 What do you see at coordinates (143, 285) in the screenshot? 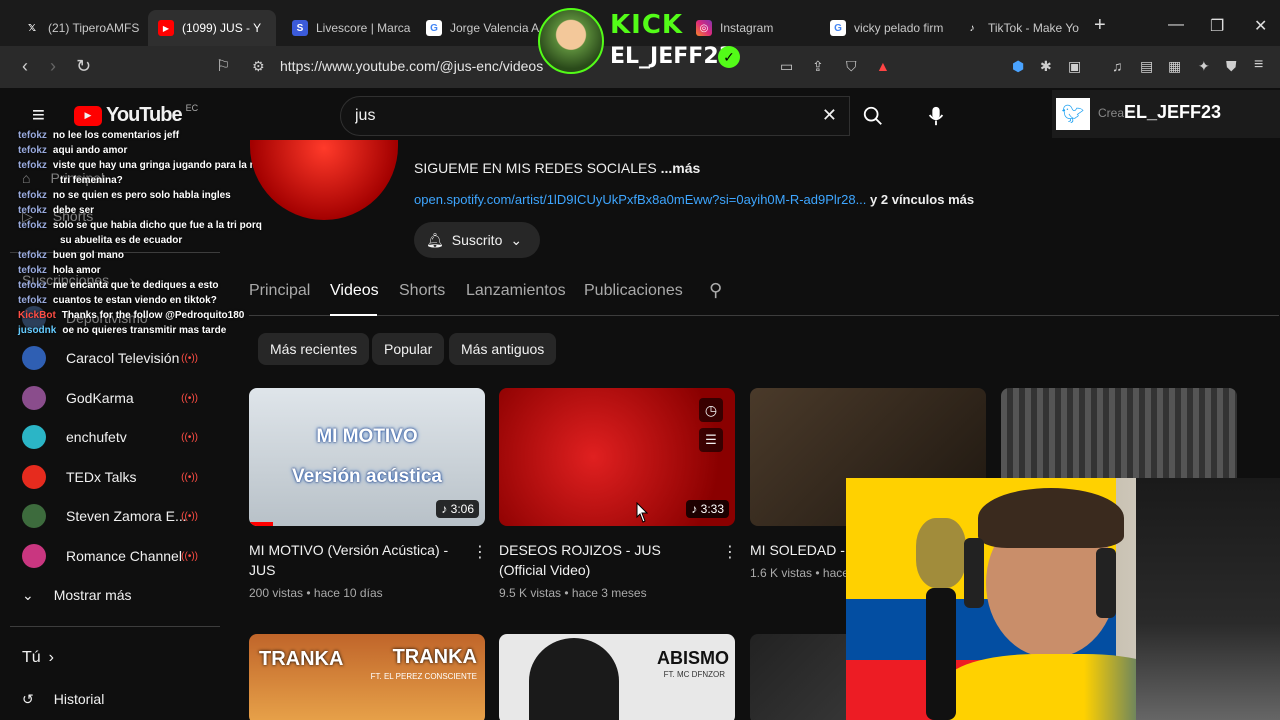
I see `chat-message: tefokz me encanta que te dediques a esto` at bounding box center [143, 285].